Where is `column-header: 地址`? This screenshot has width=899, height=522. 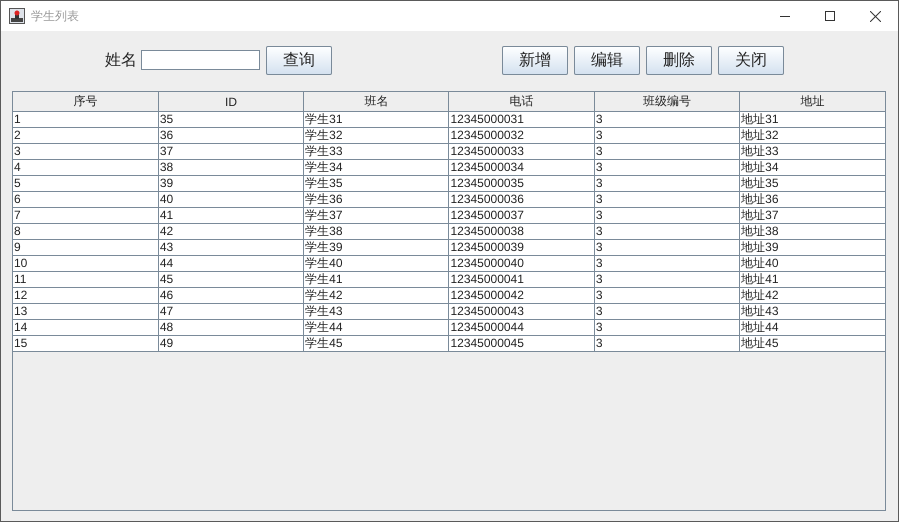
column-header: 地址 is located at coordinates (812, 102).